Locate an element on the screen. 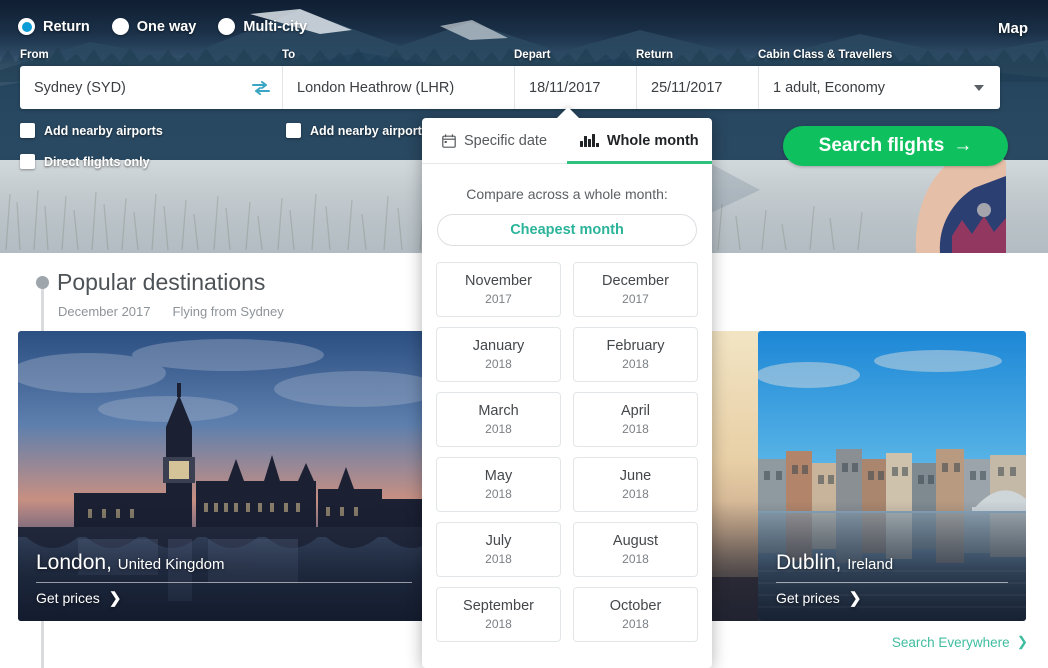  country-name: United Kingdom is located at coordinates (171, 564).